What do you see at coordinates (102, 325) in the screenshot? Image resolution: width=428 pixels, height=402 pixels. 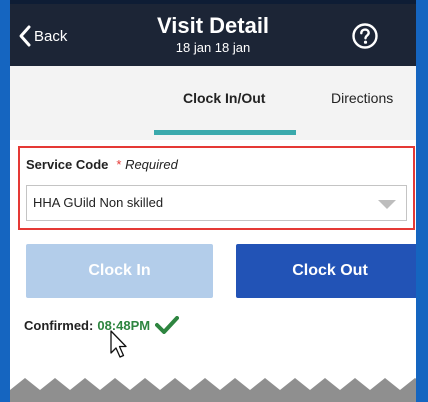 I see `confirmed-status: Confirmed: 08:48PM` at bounding box center [102, 325].